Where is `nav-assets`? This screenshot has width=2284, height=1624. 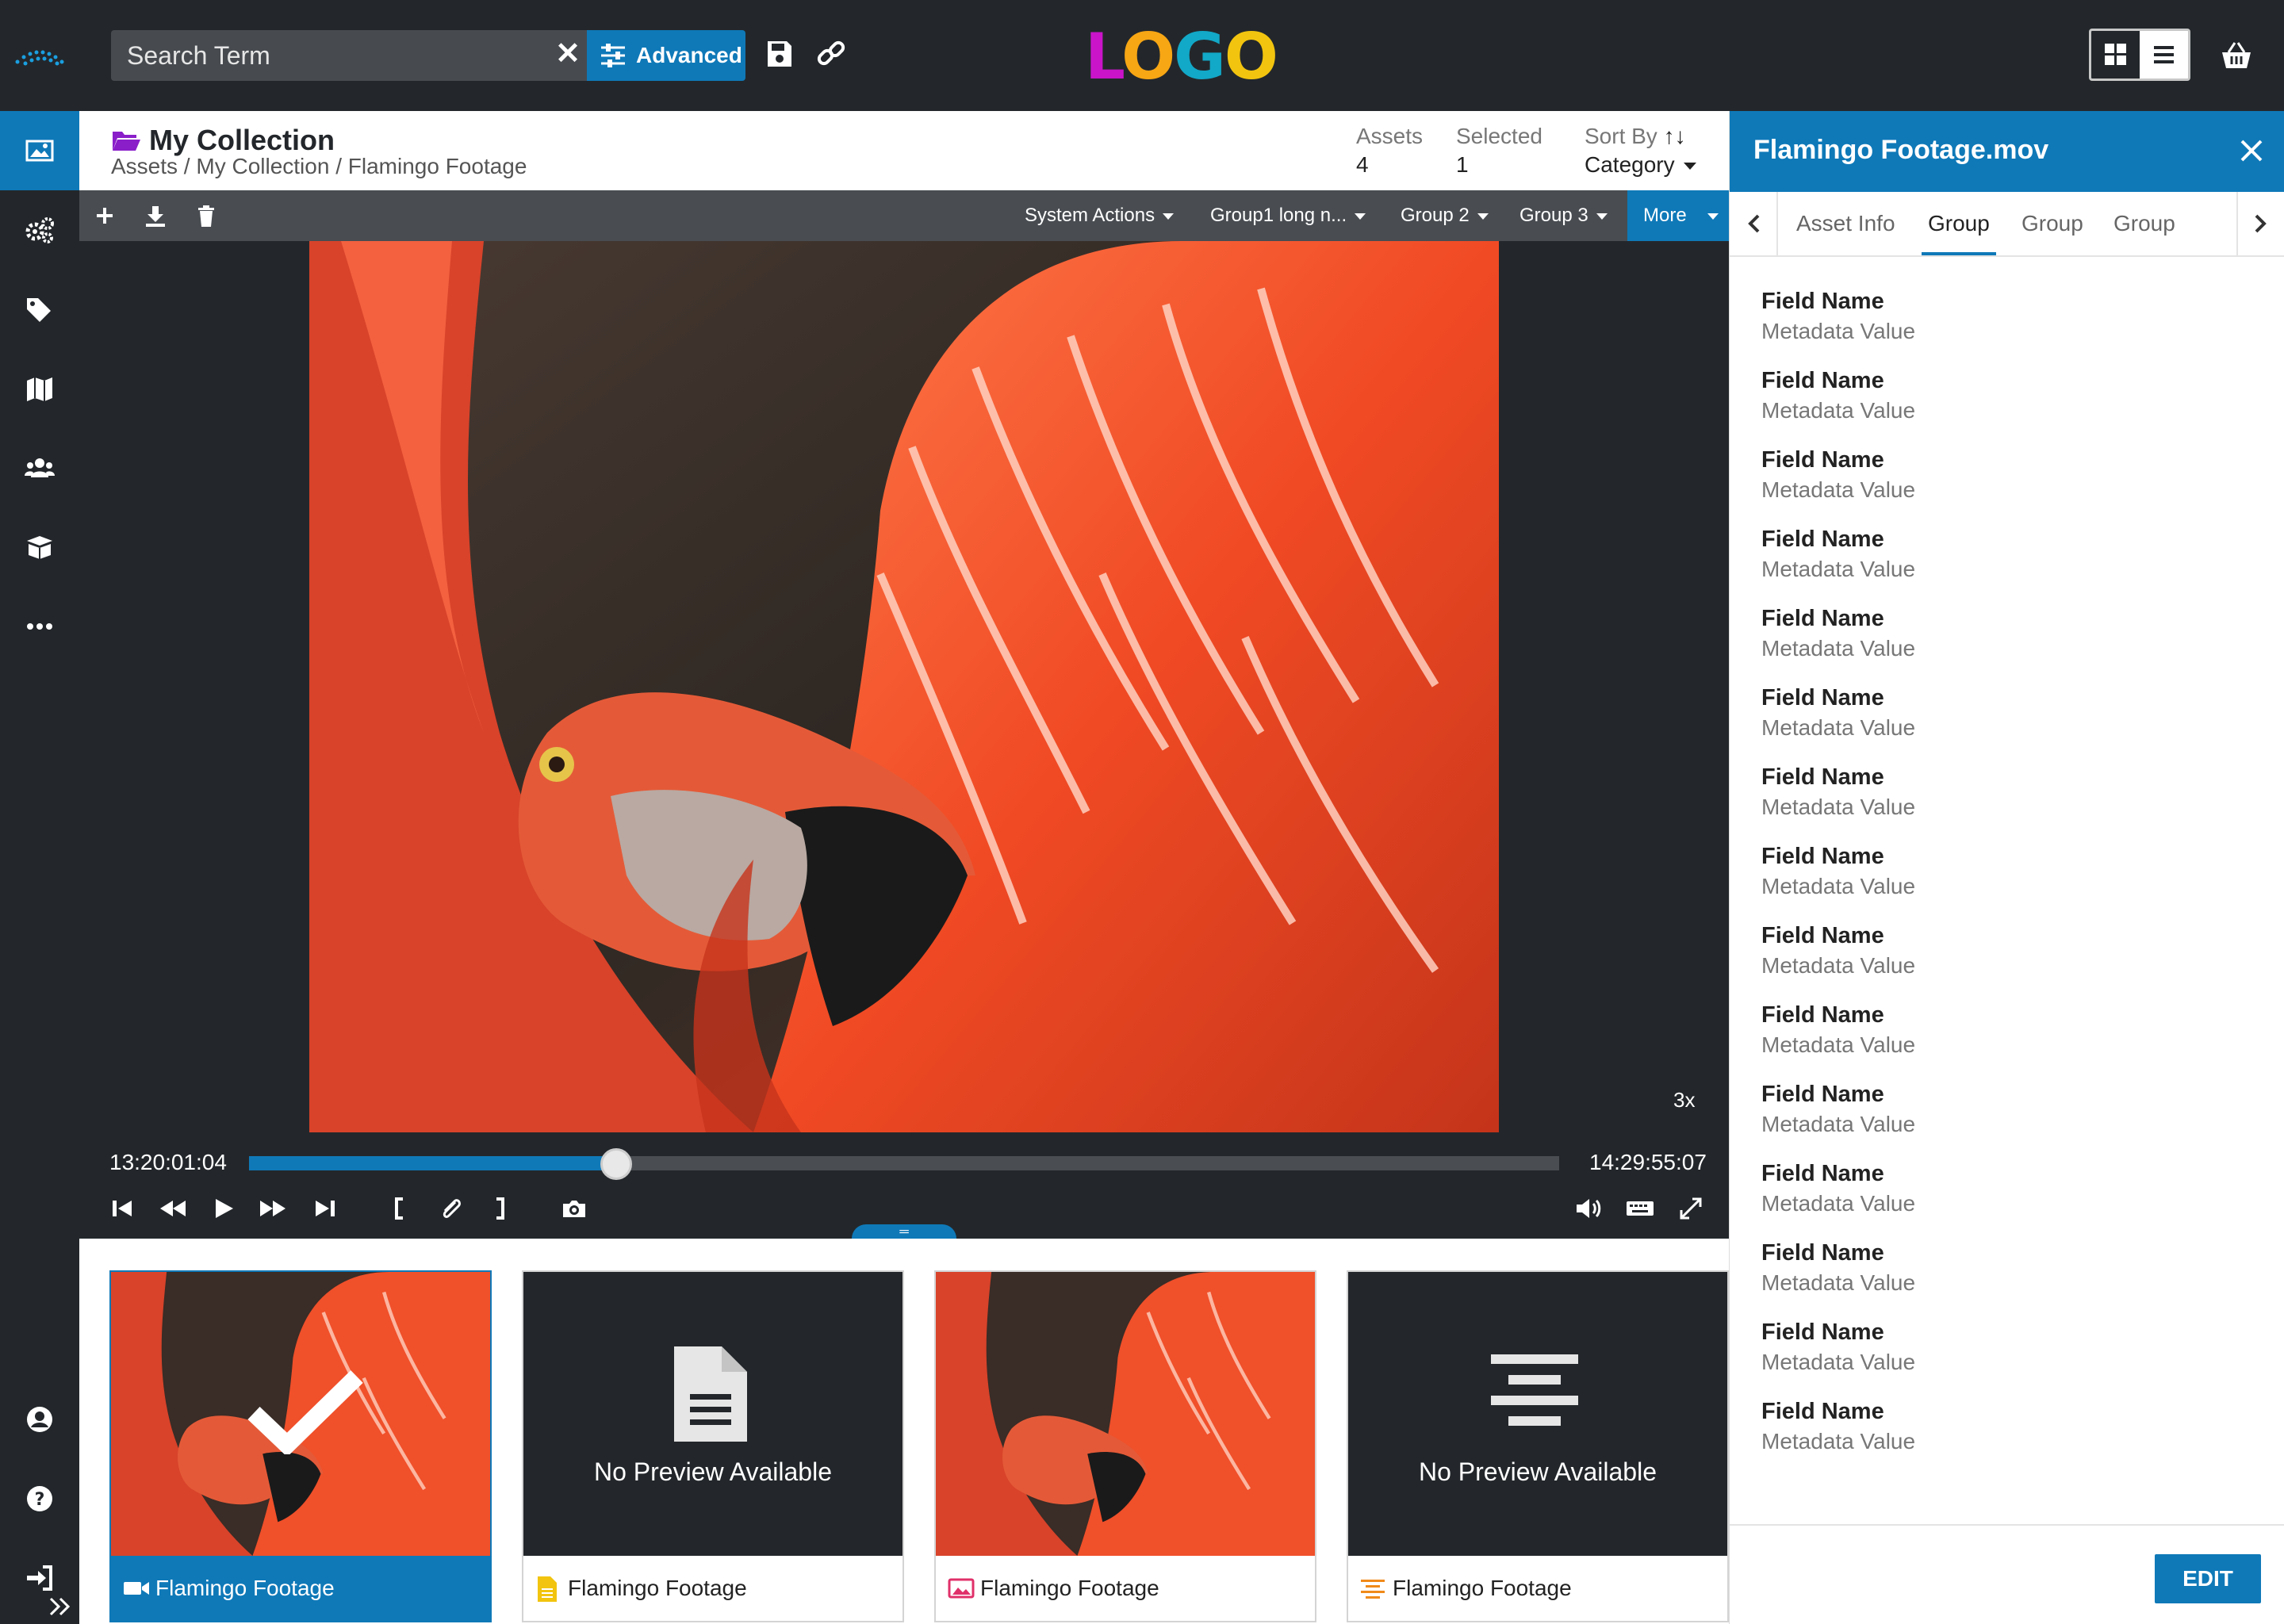
nav-assets is located at coordinates (39, 150).